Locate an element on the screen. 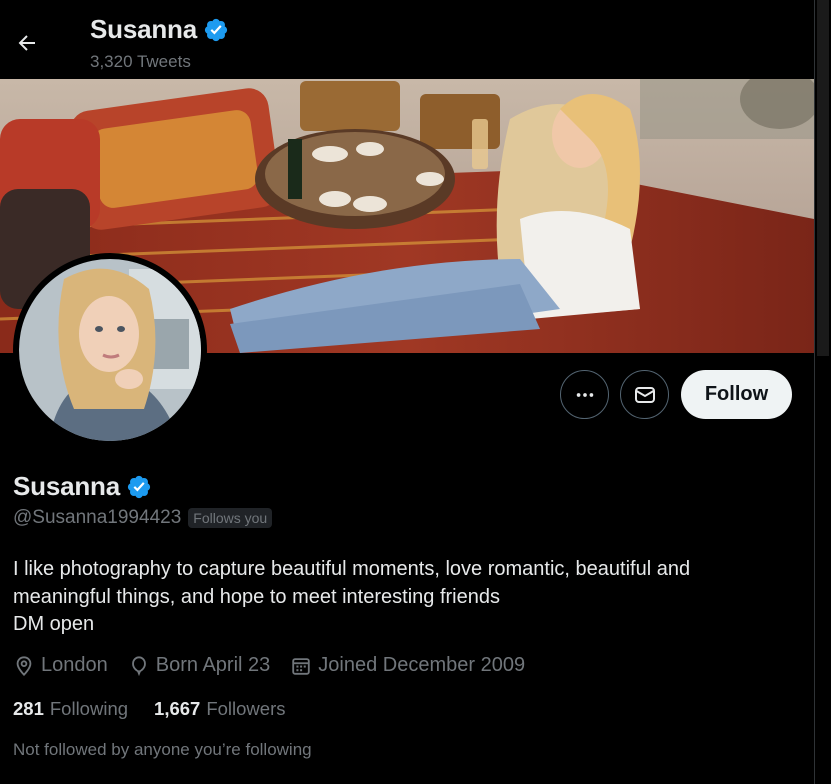  mutual-followers-note: Not followed by anyone you’re following is located at coordinates (162, 749).